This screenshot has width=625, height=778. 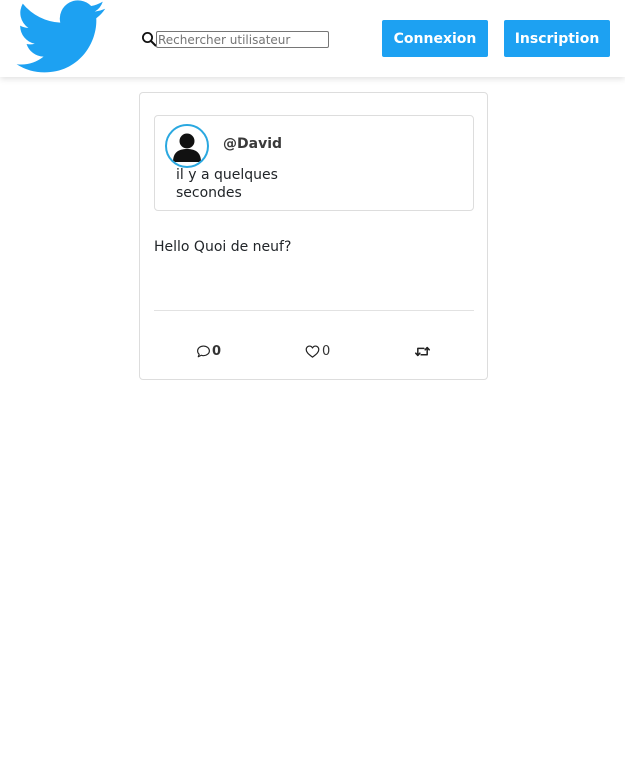 I want to click on divider, so click(x=314, y=310).